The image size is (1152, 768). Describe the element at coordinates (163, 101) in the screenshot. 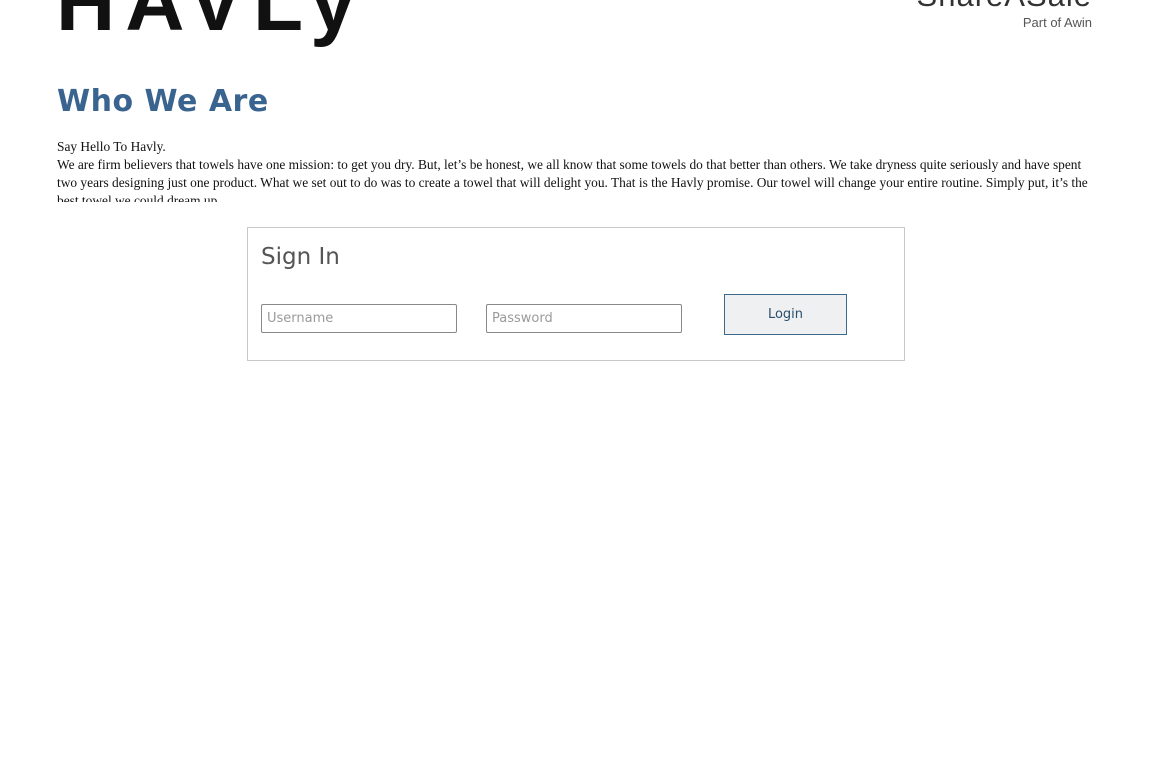

I see `page-title: Who We Are` at that location.